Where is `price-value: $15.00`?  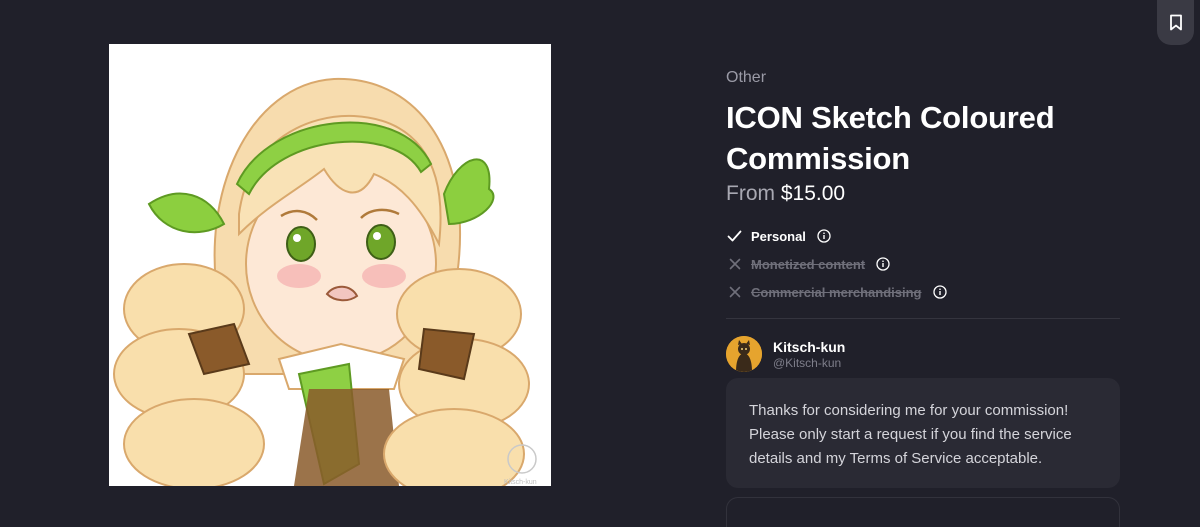
price-value: $15.00 is located at coordinates (813, 193).